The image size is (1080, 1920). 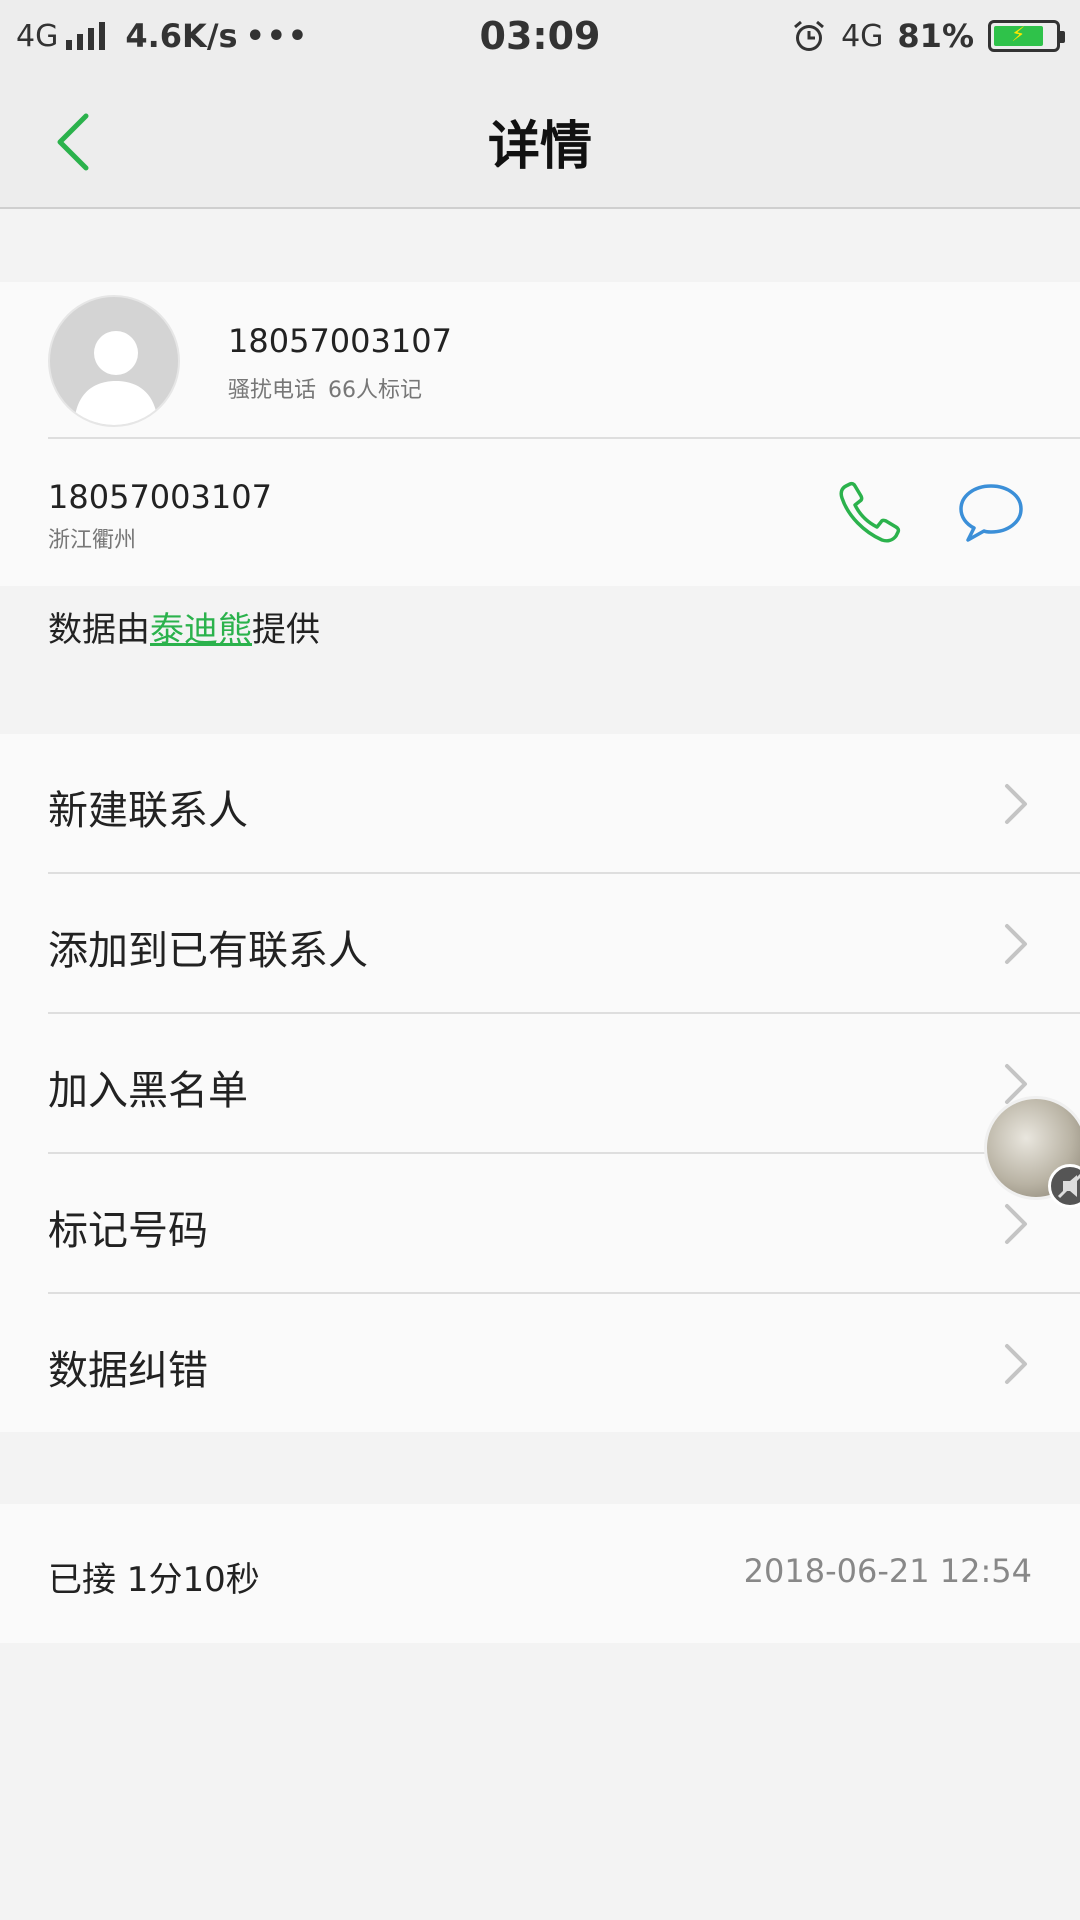 I want to click on action-label: 数据纠错, so click(x=128, y=1371).